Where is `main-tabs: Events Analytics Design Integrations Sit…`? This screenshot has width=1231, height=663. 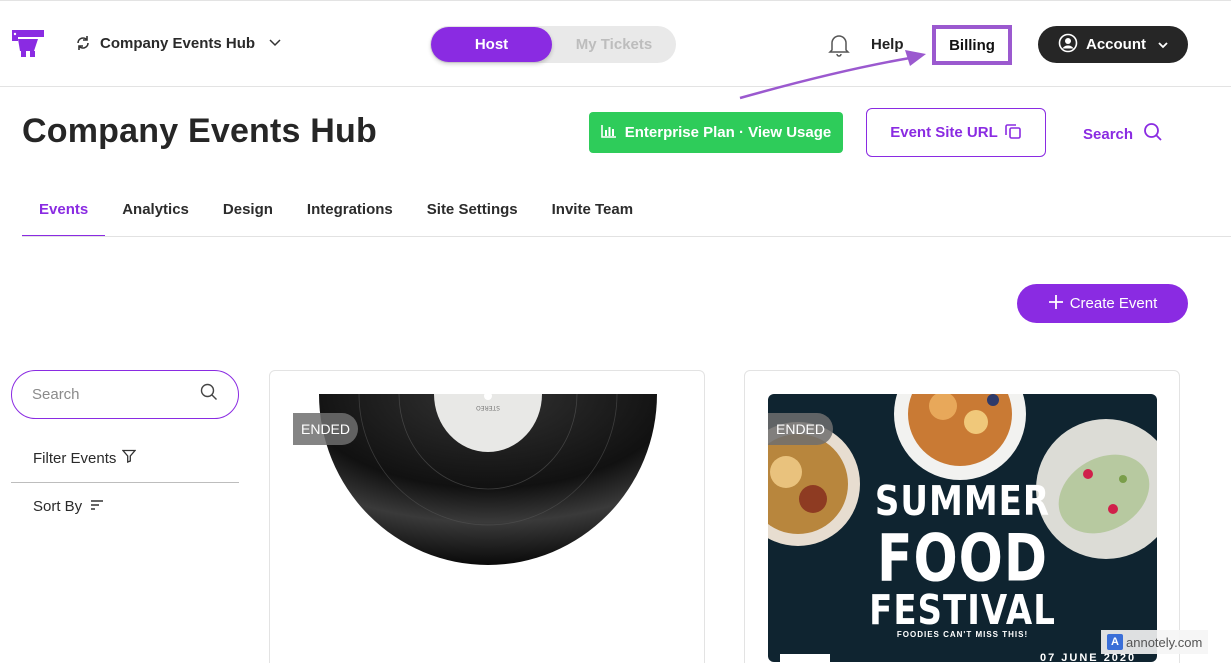
main-tabs: Events Analytics Design Integrations Sit… is located at coordinates (336, 216).